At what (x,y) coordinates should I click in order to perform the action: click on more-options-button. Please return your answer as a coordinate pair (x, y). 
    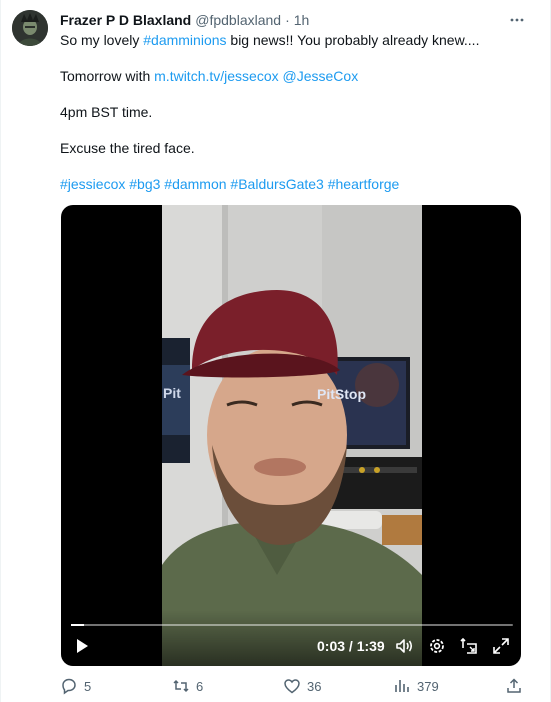
    Looking at the image, I should click on (517, 20).